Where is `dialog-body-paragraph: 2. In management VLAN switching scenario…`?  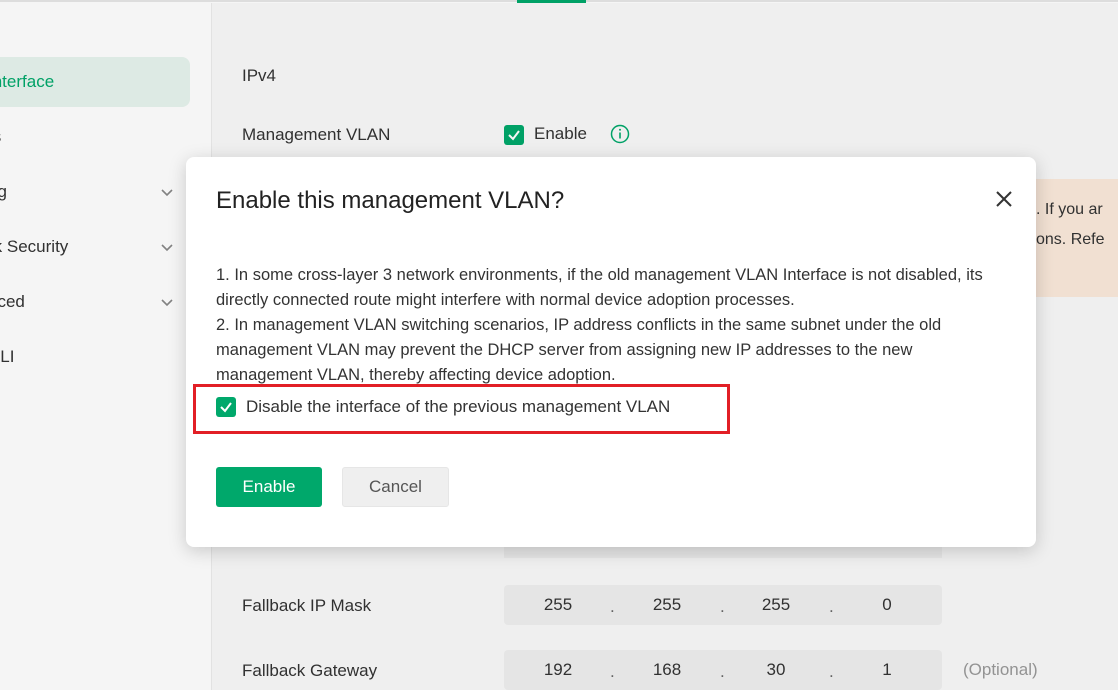
dialog-body-paragraph: 2. In management VLAN switching scenario… is located at coordinates (579, 350).